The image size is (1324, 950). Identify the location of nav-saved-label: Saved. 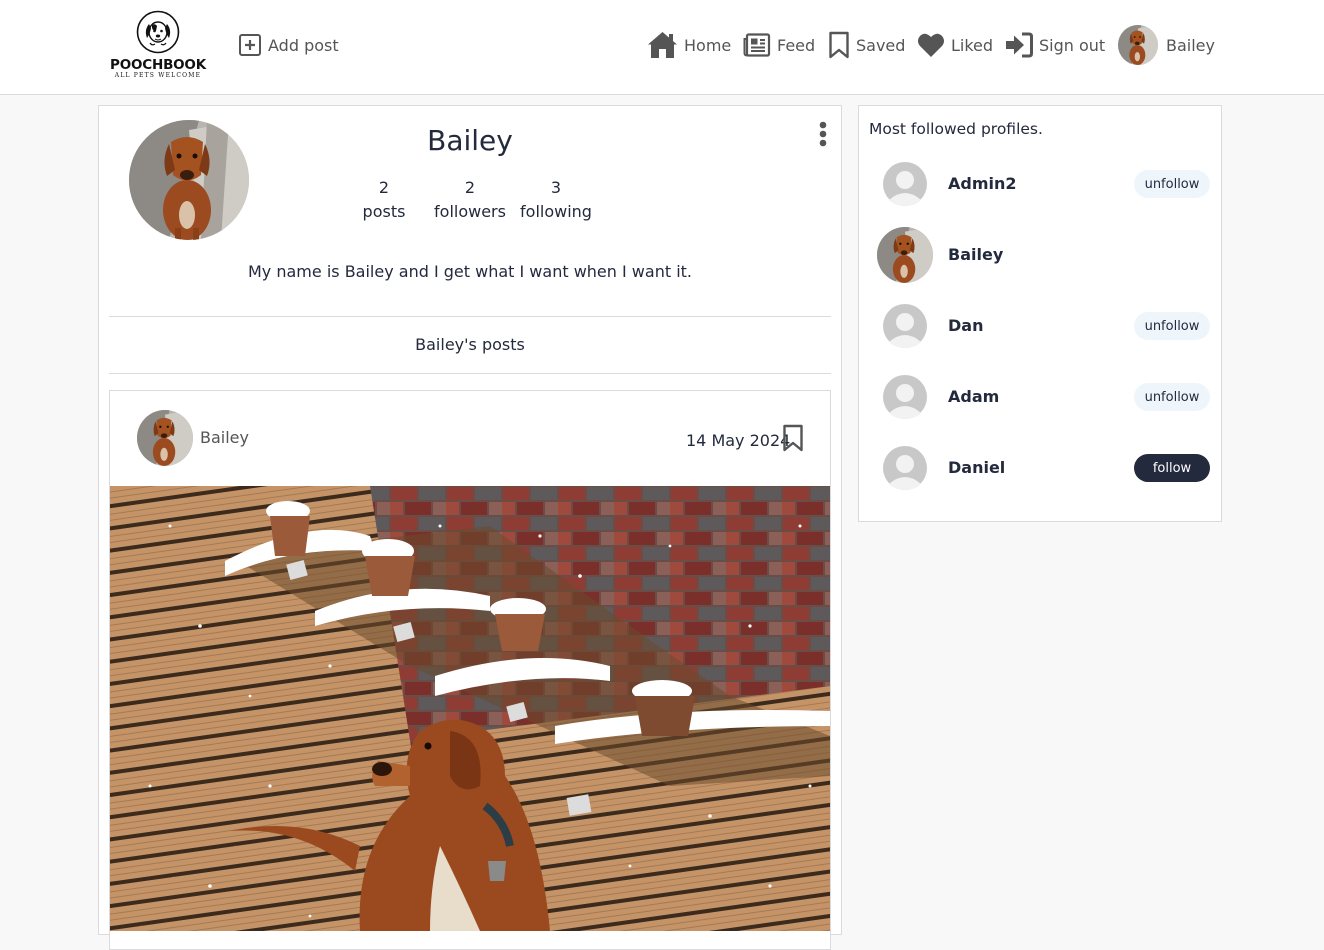
(881, 45).